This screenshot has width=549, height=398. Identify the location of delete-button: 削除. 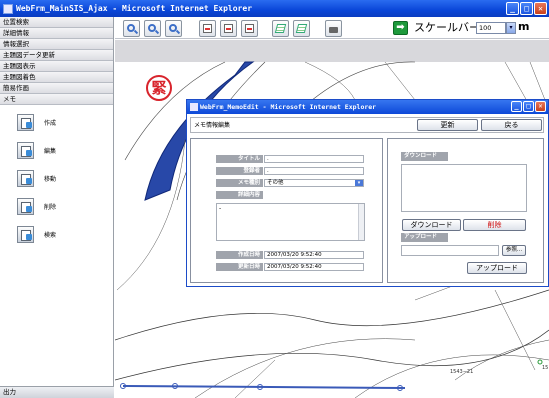
(494, 225).